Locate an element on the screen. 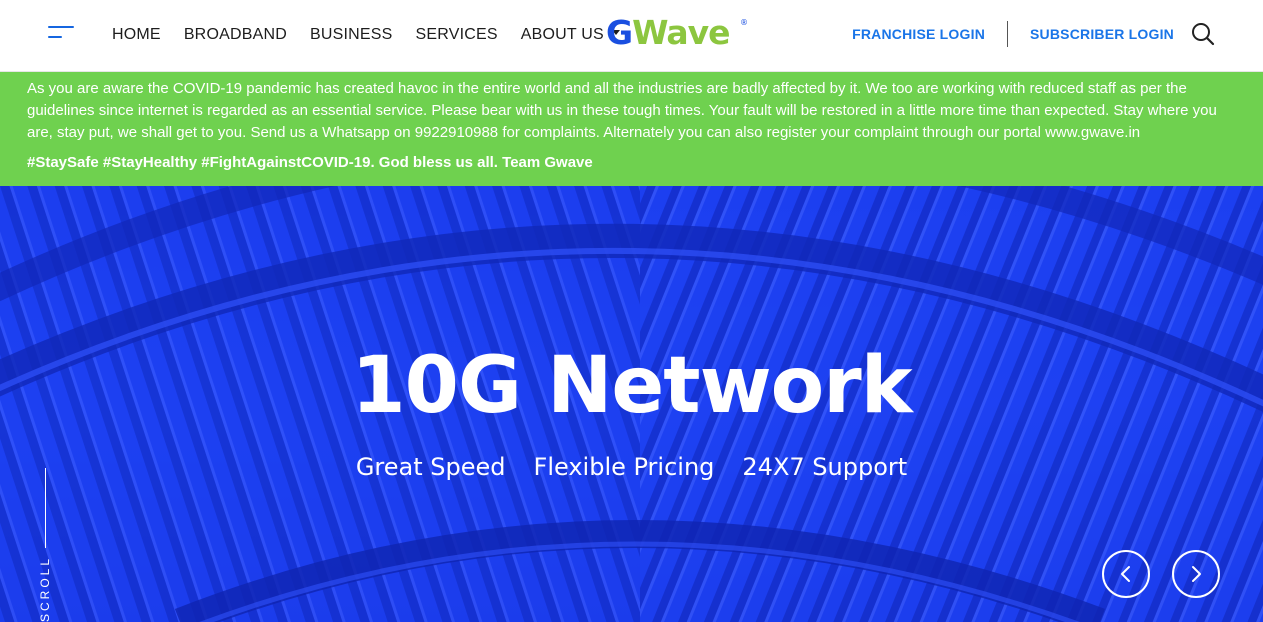 Image resolution: width=1263 pixels, height=622 pixels. scroll-label: SCROLL is located at coordinates (45, 588).